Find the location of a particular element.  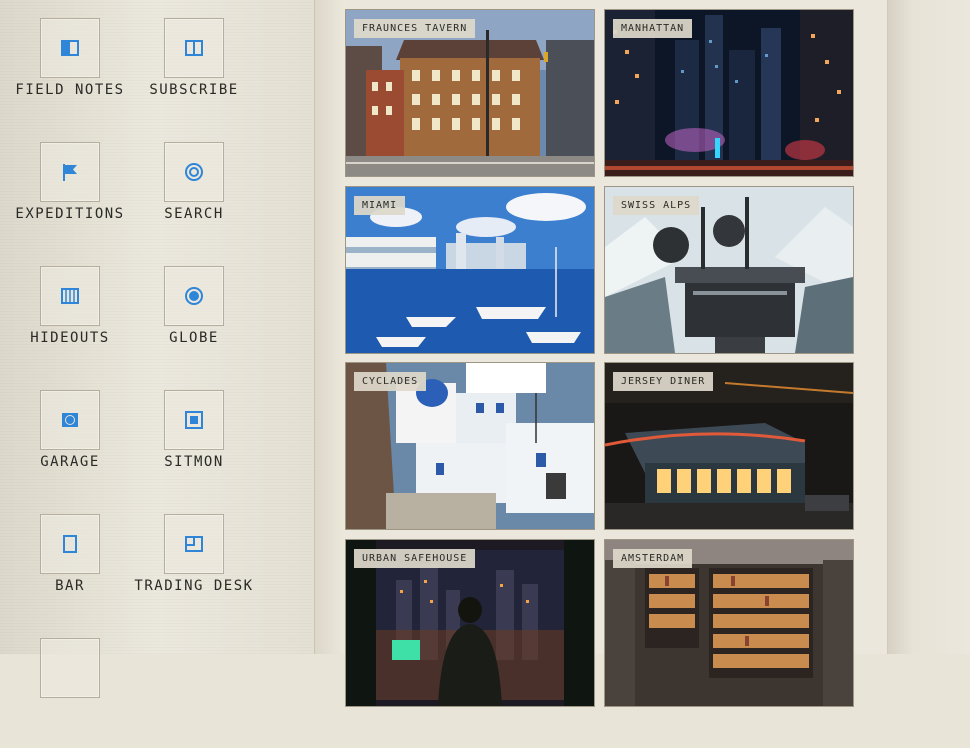

nav-item-garage: GARAGE is located at coordinates (70, 445).